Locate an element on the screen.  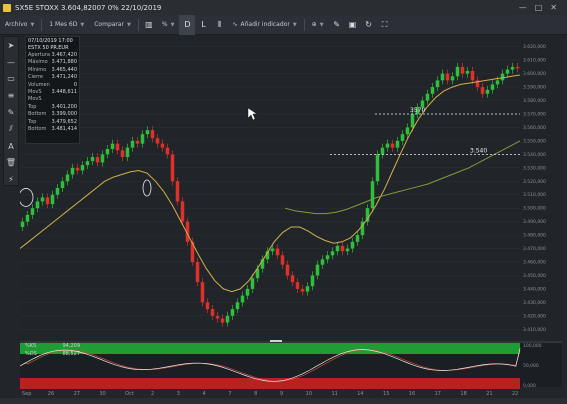
x-tick-label: 30 is located at coordinates (102, 394).